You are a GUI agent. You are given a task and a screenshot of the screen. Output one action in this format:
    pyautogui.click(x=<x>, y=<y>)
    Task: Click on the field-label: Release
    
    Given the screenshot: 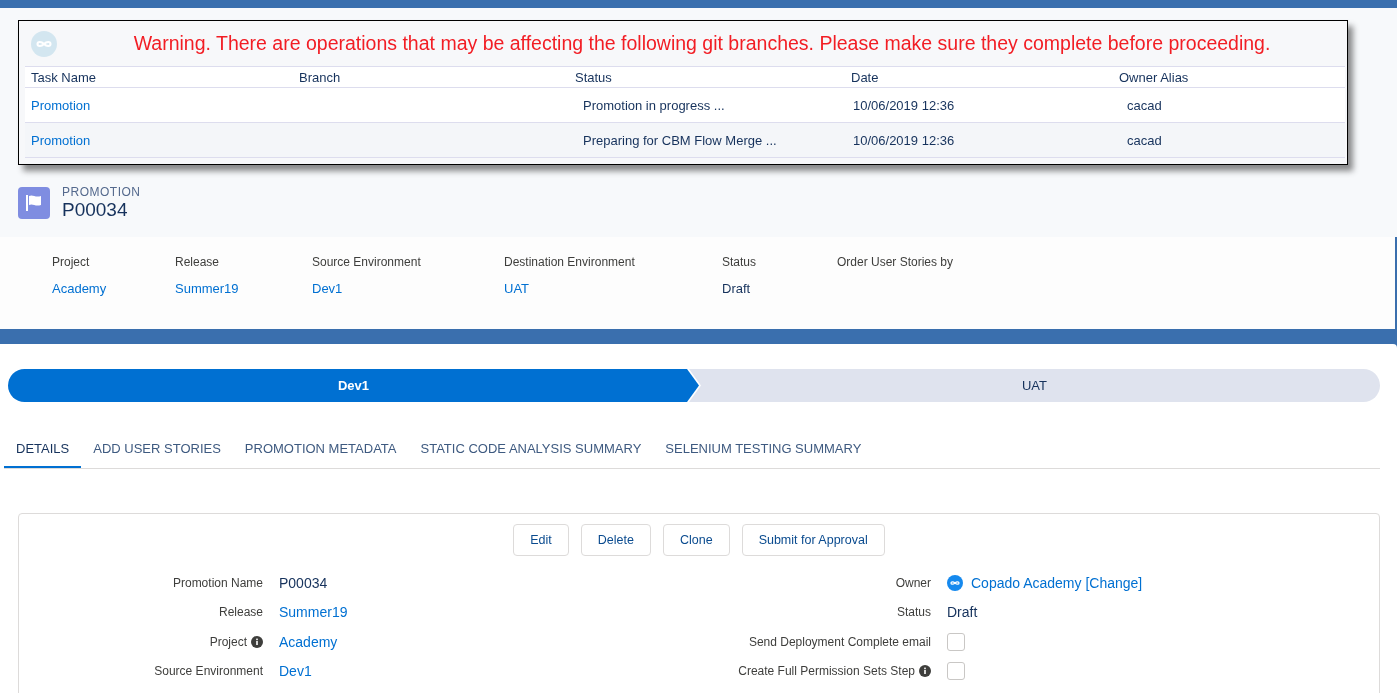 What is the action you would take?
    pyautogui.click(x=240, y=612)
    